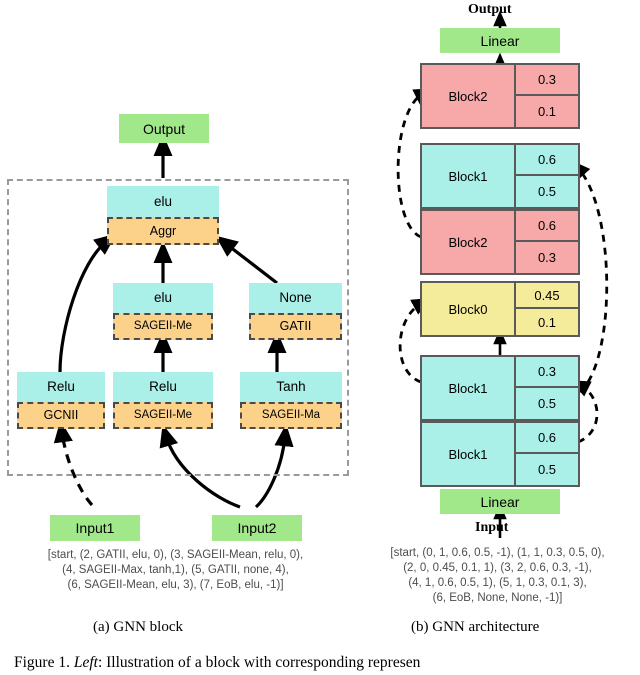 This screenshot has width=640, height=675. I want to click on node-aggr-activation: elu, so click(163, 201).